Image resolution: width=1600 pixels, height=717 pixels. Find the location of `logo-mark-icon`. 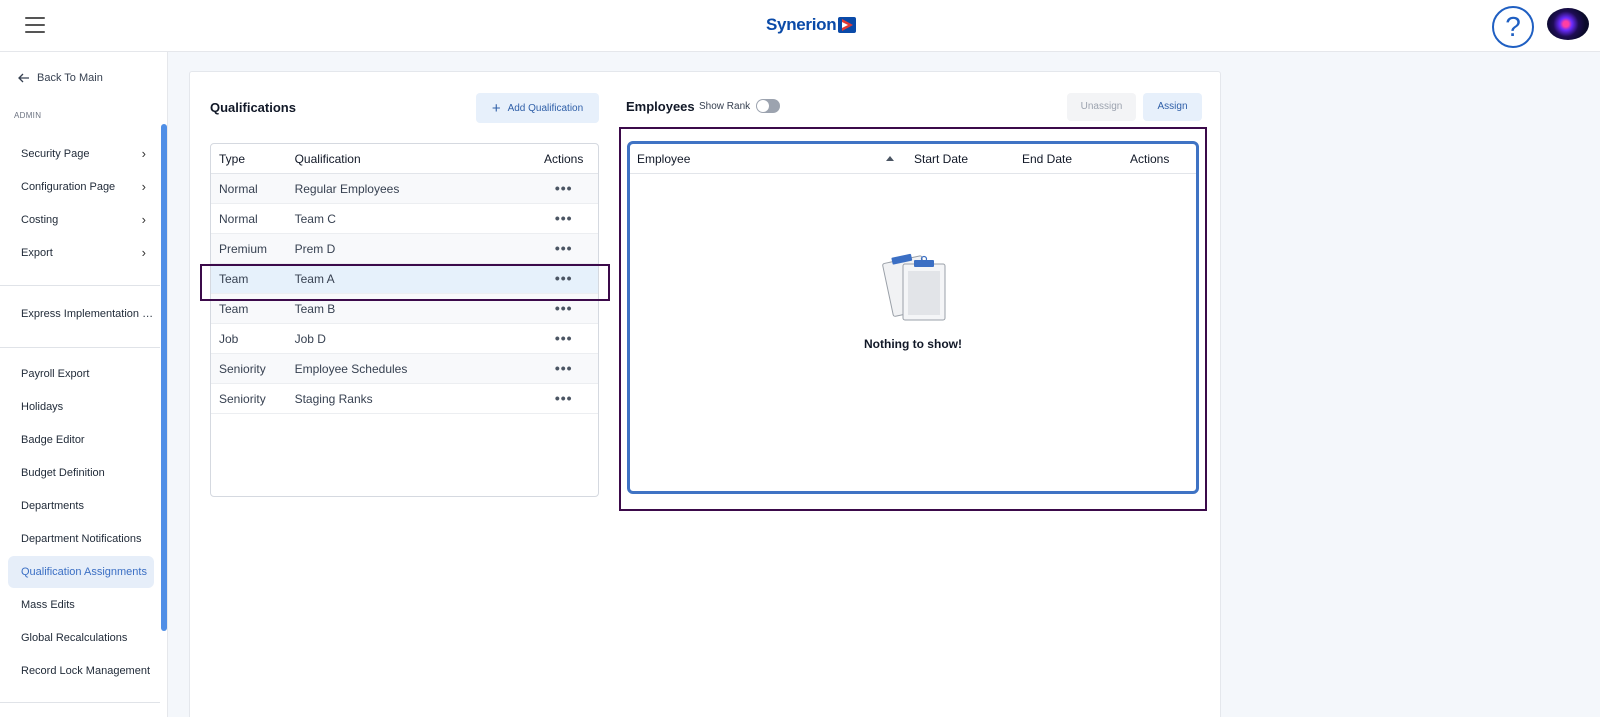

logo-mark-icon is located at coordinates (847, 25).